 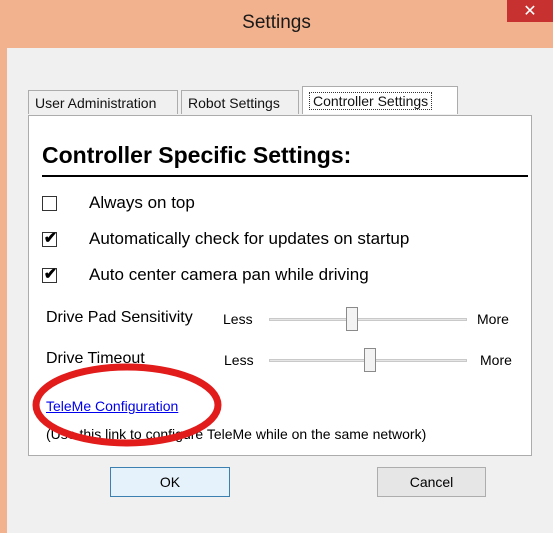 What do you see at coordinates (3, 290) in the screenshot?
I see `window-frame` at bounding box center [3, 290].